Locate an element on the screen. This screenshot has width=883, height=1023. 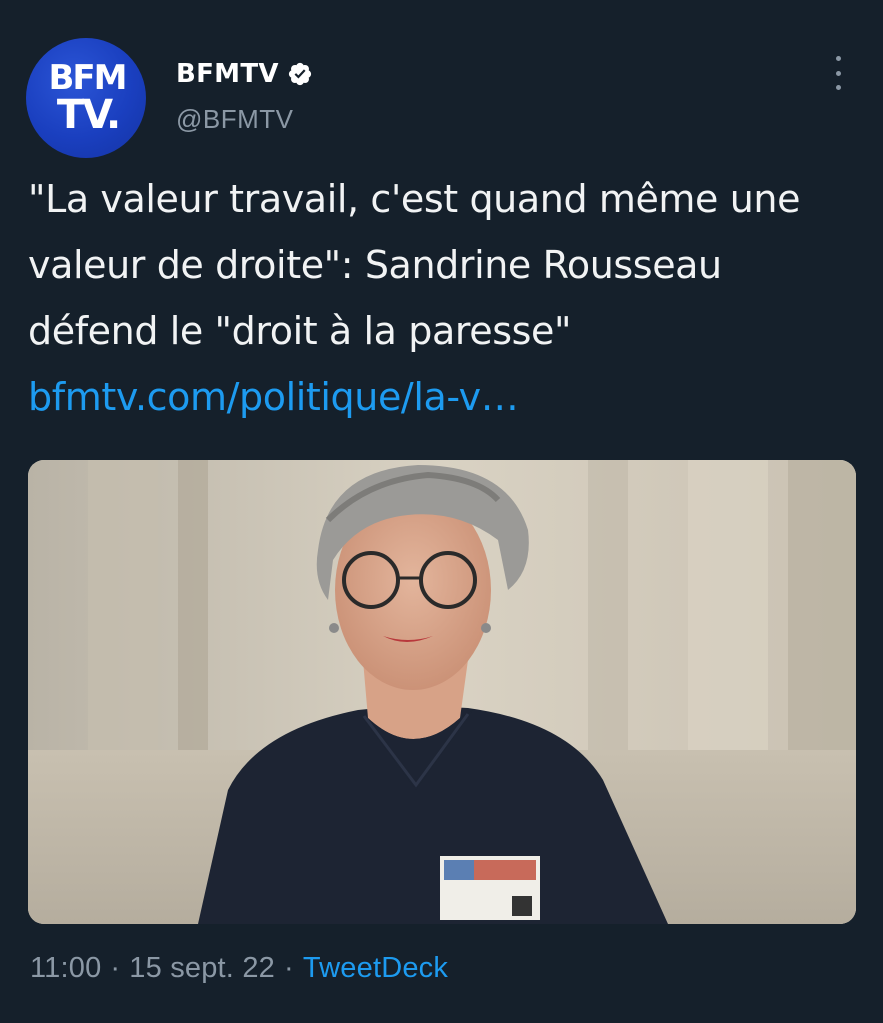
tweet-source: TweetDeck is located at coordinates (375, 968).